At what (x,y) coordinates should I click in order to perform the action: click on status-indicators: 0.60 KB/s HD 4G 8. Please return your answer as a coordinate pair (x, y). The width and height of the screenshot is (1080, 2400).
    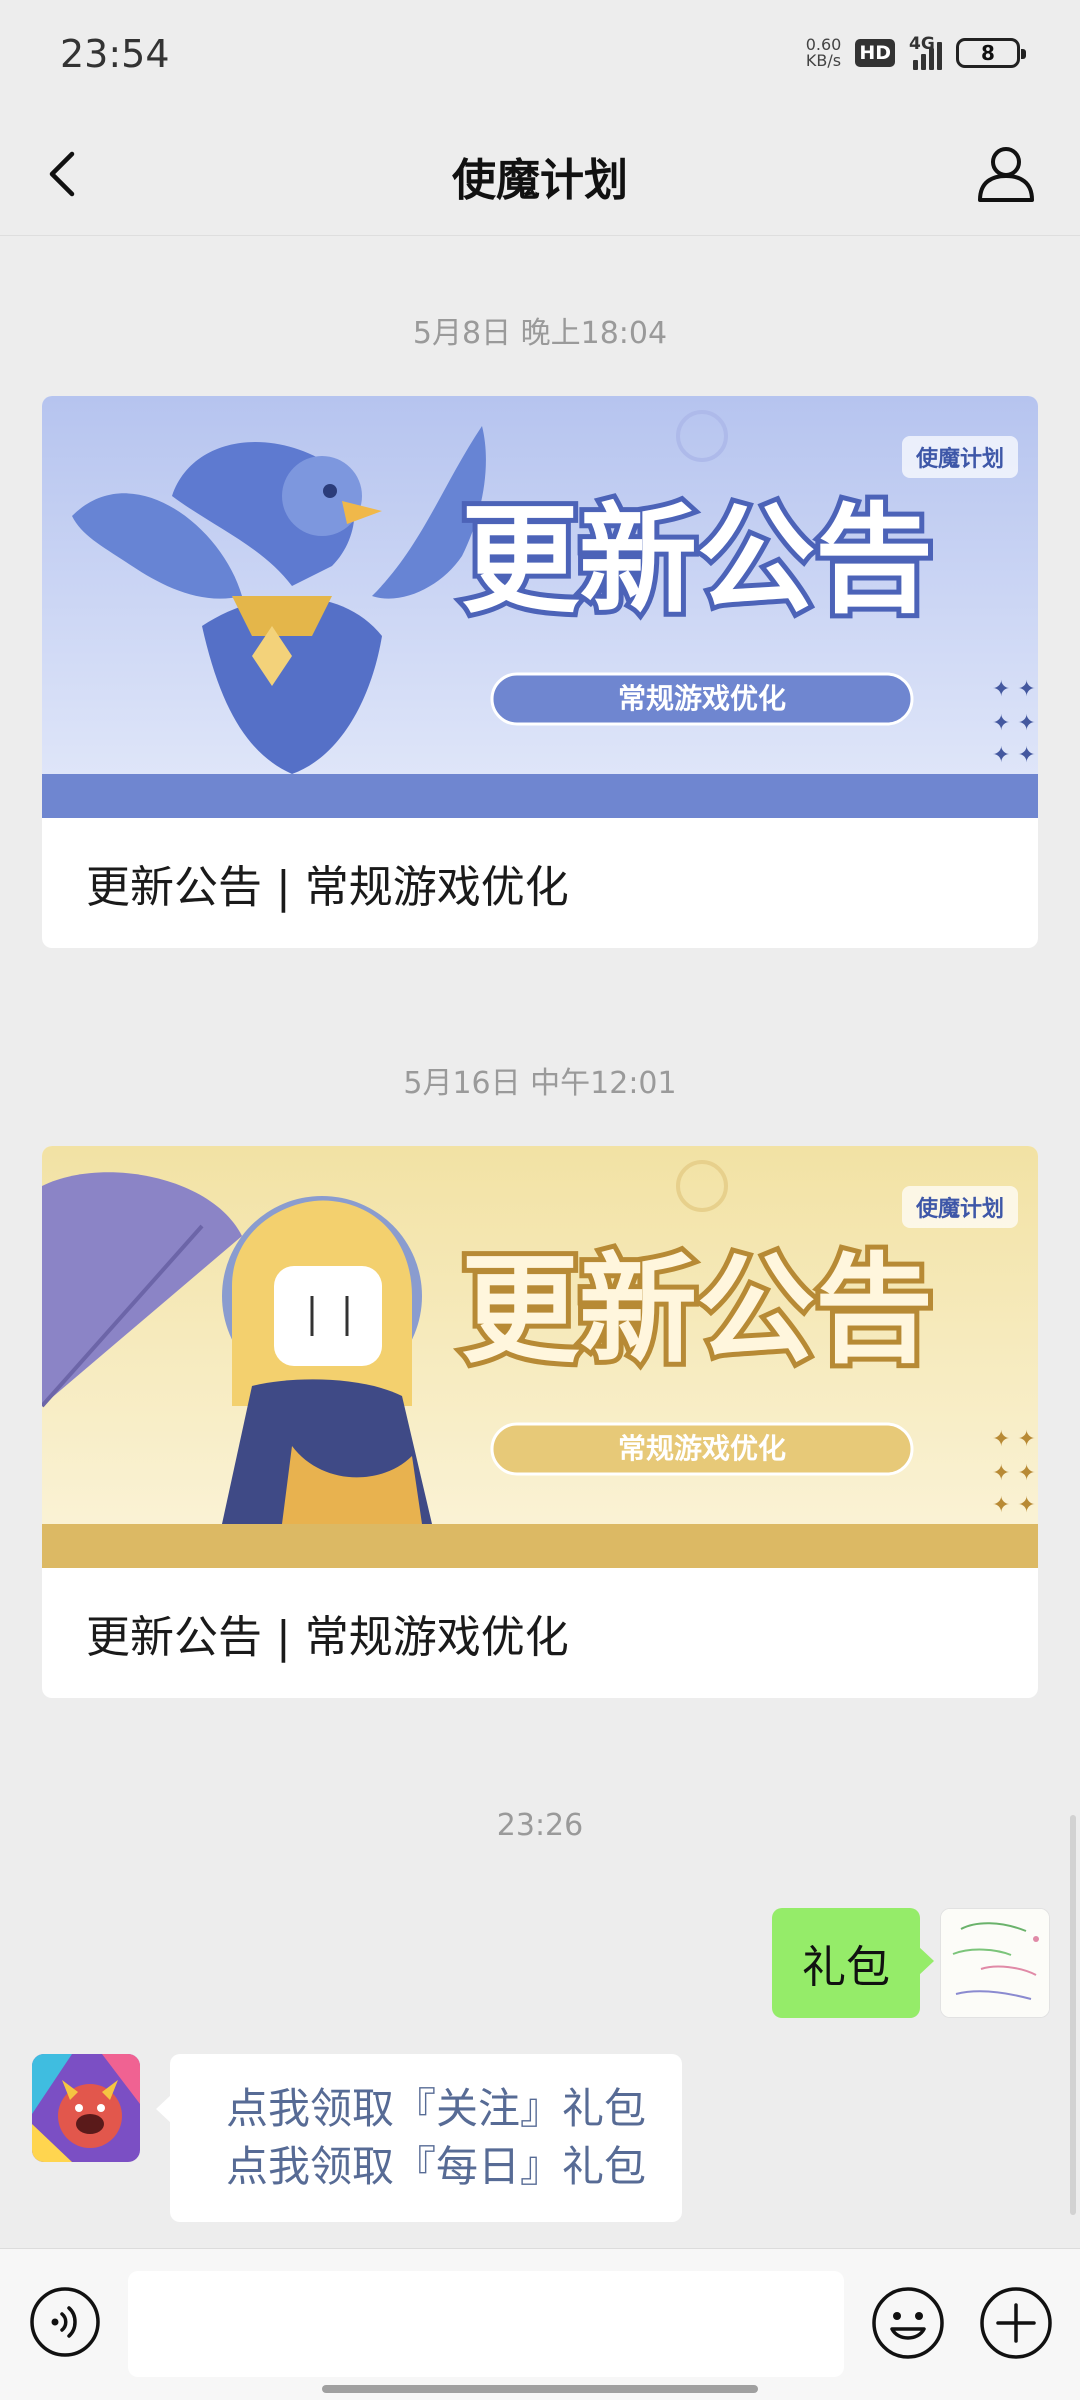
    Looking at the image, I should click on (916, 52).